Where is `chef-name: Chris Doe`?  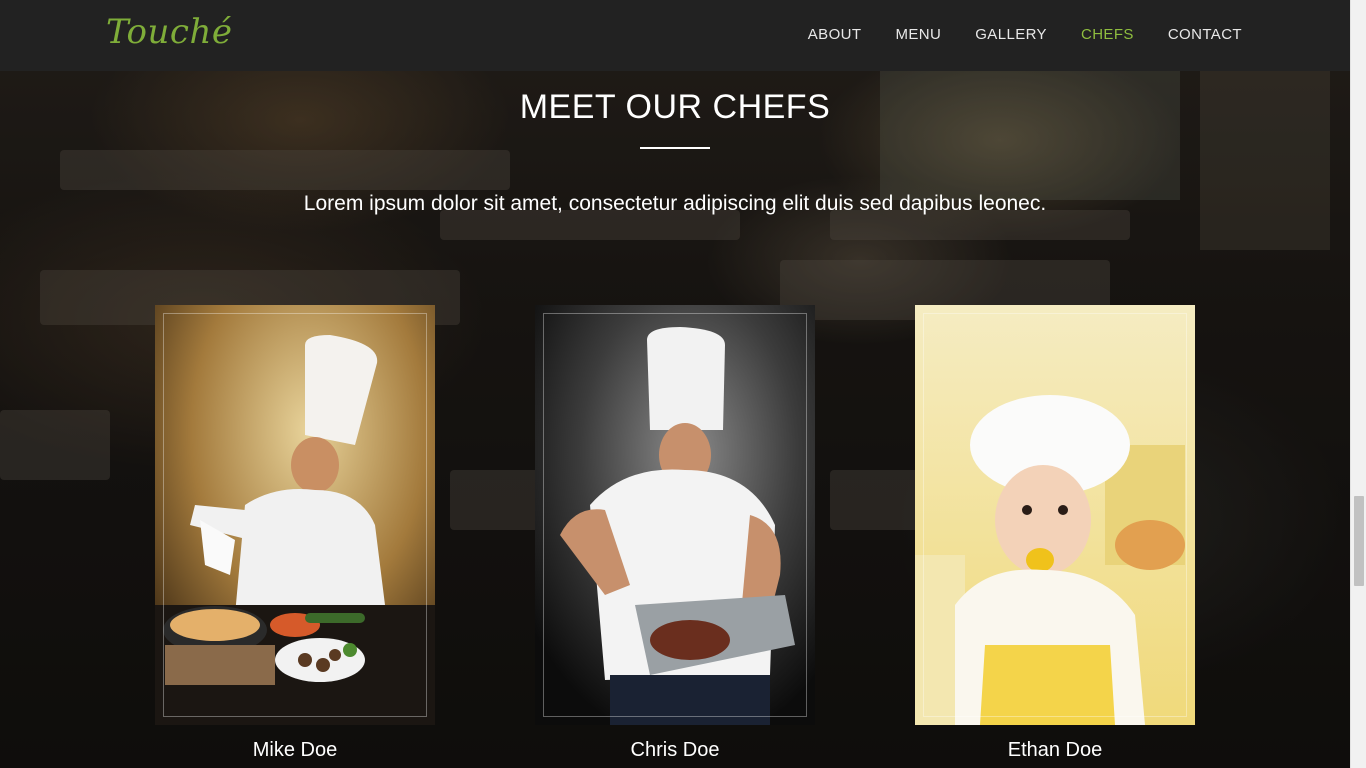 chef-name: Chris Doe is located at coordinates (675, 750).